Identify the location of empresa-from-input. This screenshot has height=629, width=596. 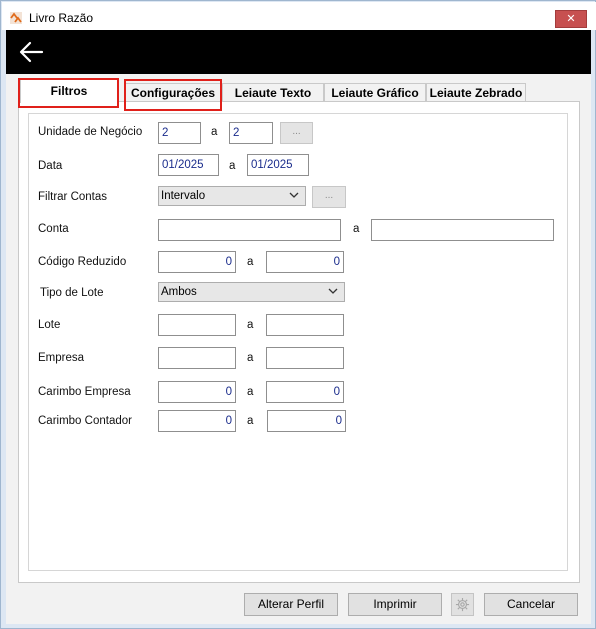
(197, 358).